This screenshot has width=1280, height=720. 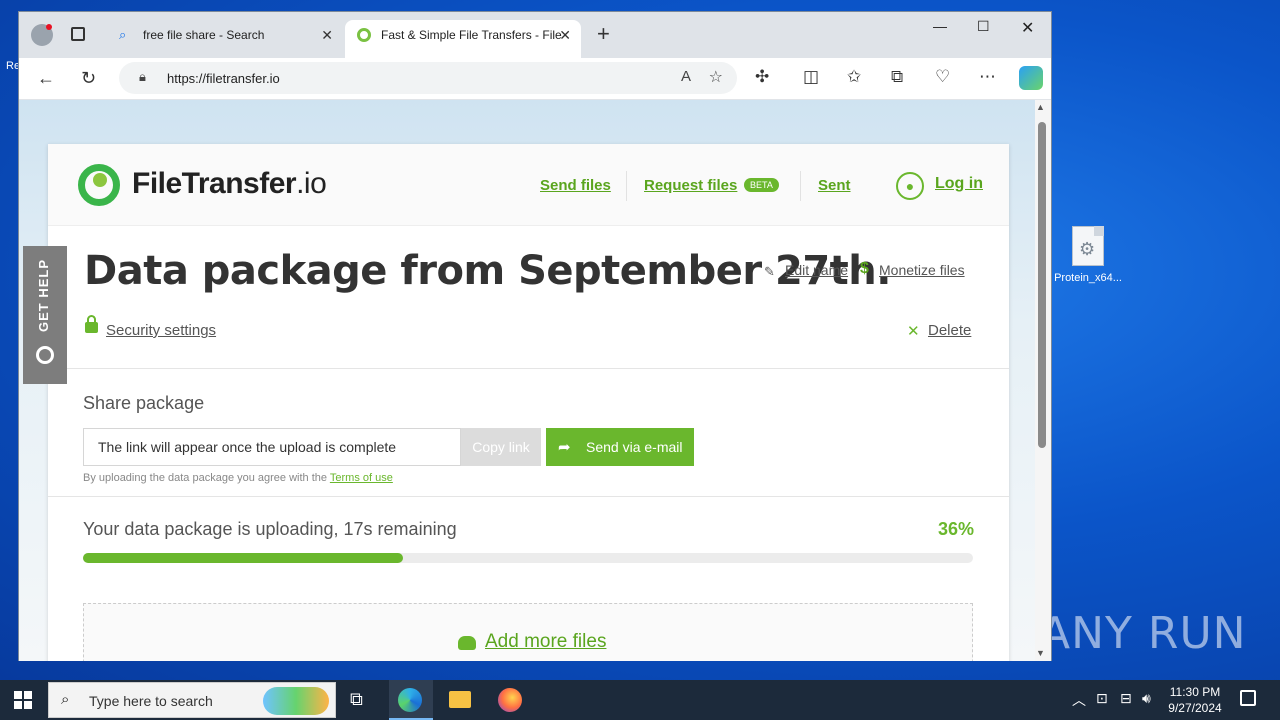 What do you see at coordinates (99, 185) in the screenshot?
I see `logo-icon` at bounding box center [99, 185].